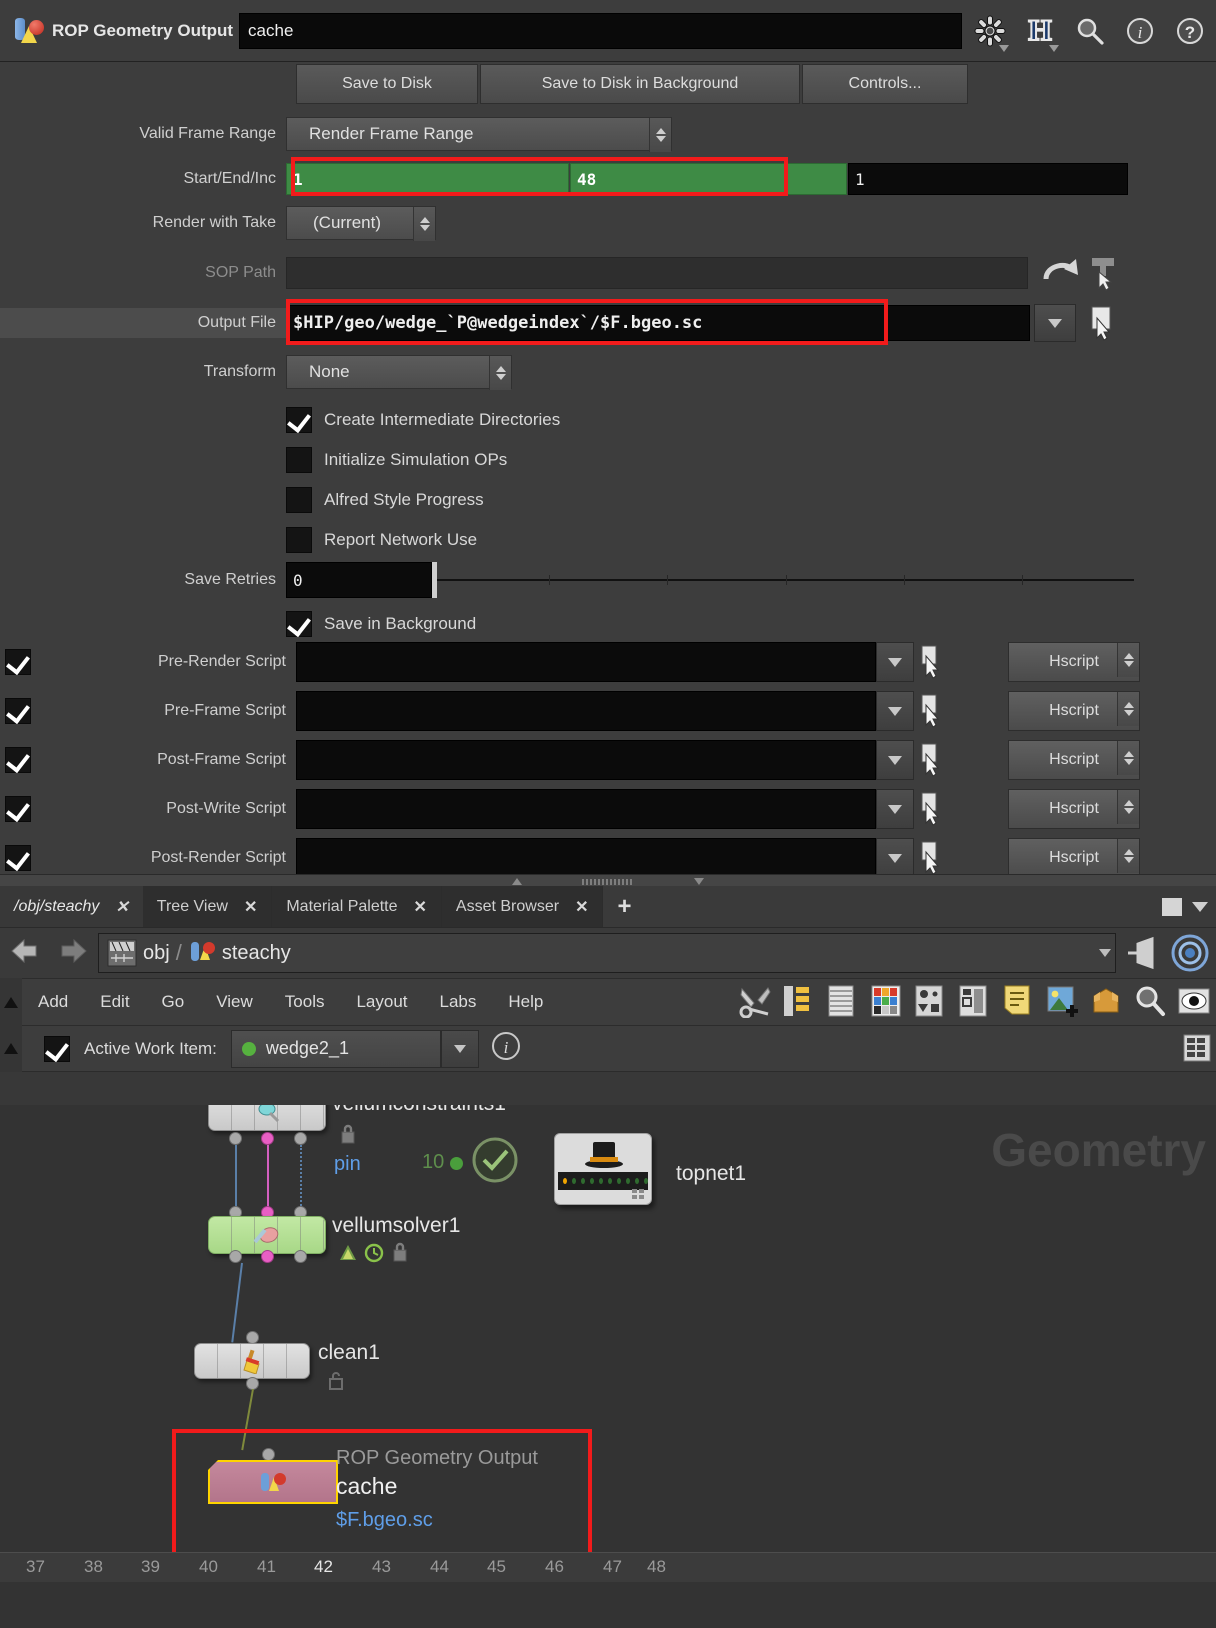  Describe the element at coordinates (1190, 31) in the screenshot. I see `help-icon: ?` at that location.